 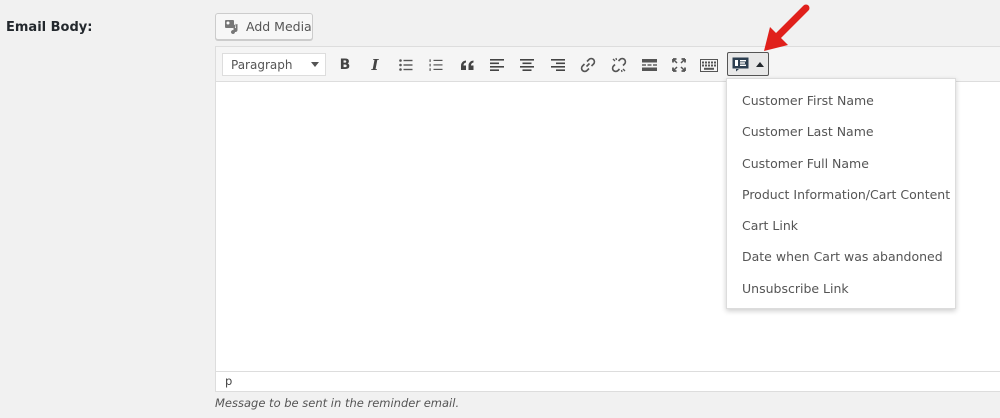 I want to click on align-left-icon, so click(x=497, y=65).